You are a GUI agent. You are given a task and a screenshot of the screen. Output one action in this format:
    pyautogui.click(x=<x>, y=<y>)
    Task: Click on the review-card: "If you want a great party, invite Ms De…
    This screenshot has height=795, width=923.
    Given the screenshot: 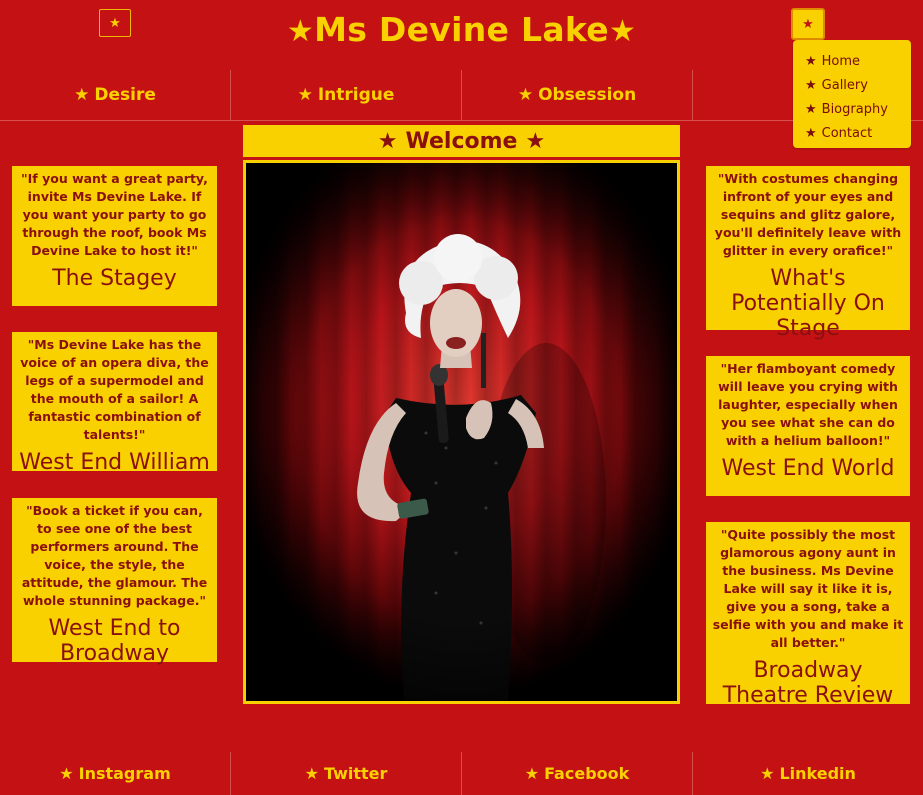 What is the action you would take?
    pyautogui.click(x=114, y=236)
    